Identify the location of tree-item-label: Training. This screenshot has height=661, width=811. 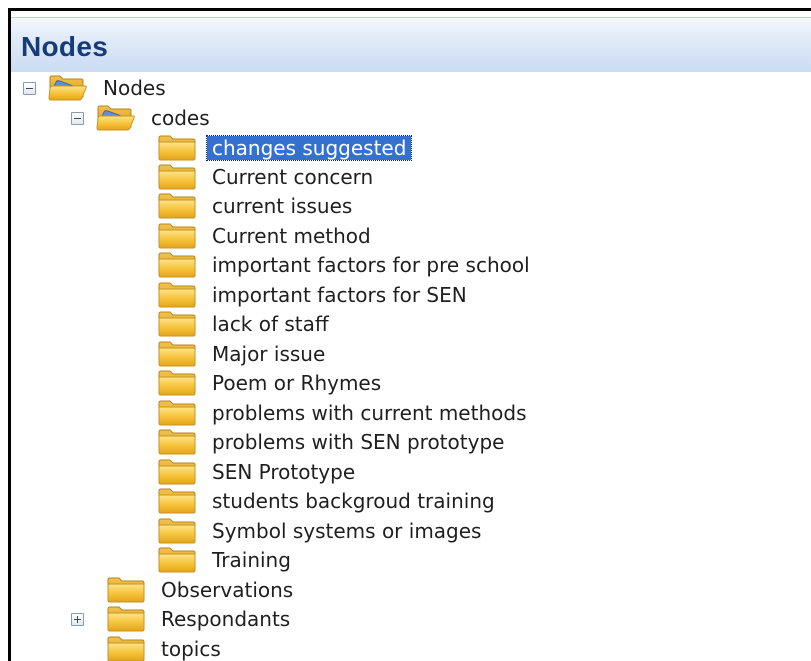
(251, 560).